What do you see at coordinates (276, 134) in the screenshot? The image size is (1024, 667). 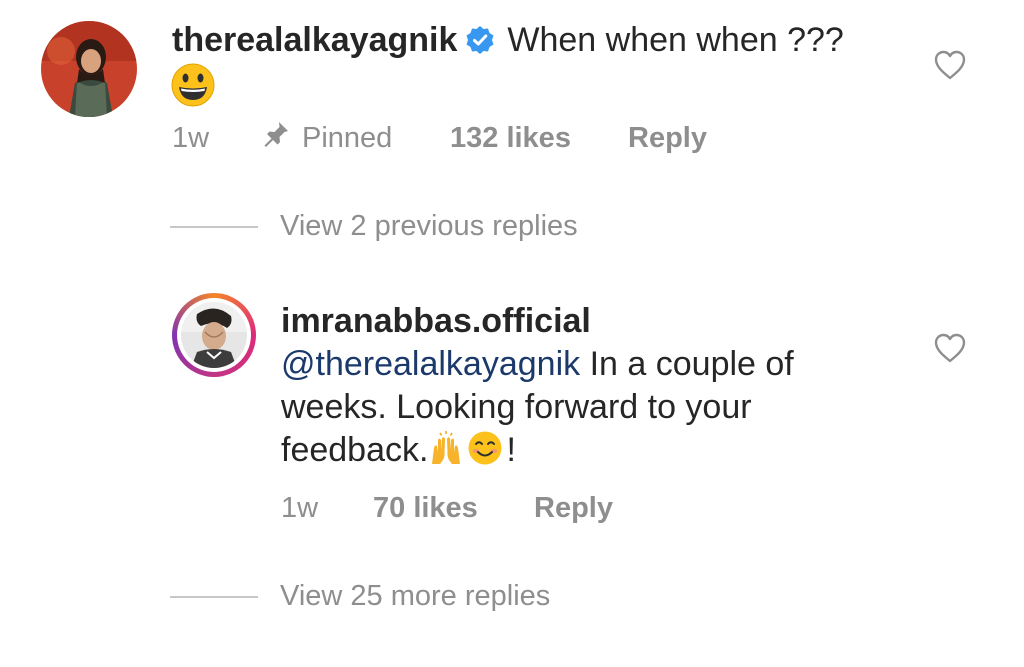 I see `pin-icon` at bounding box center [276, 134].